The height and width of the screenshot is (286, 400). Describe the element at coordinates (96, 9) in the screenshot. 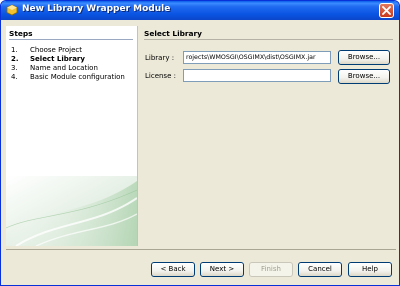

I see `window-title: New Library Wrapper Module` at that location.